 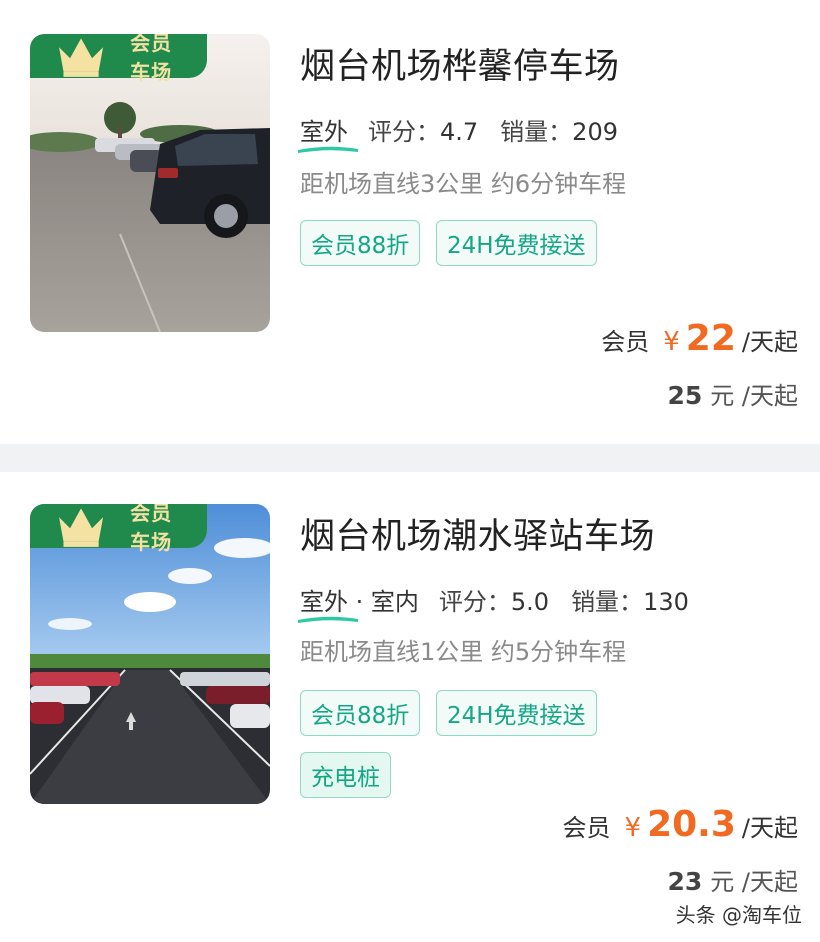 I want to click on regular-price-amount: 25, so click(x=685, y=395).